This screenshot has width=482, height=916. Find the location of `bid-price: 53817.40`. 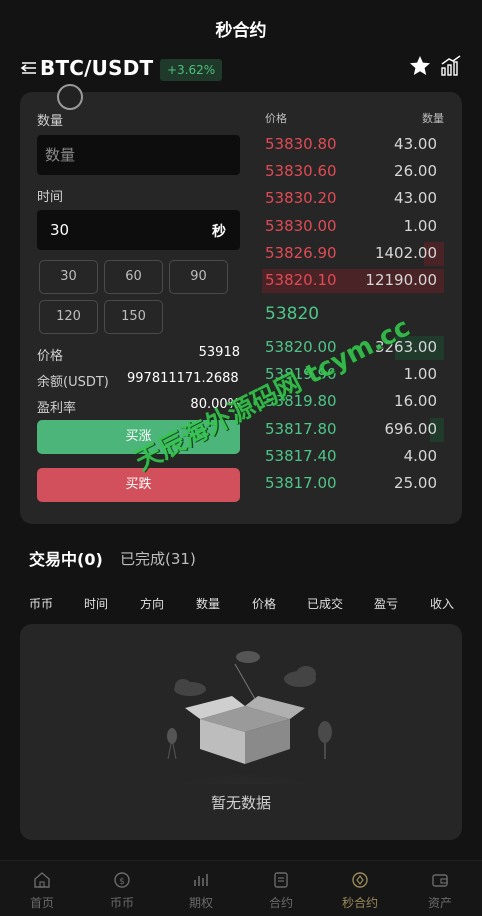

bid-price: 53817.40 is located at coordinates (301, 455).